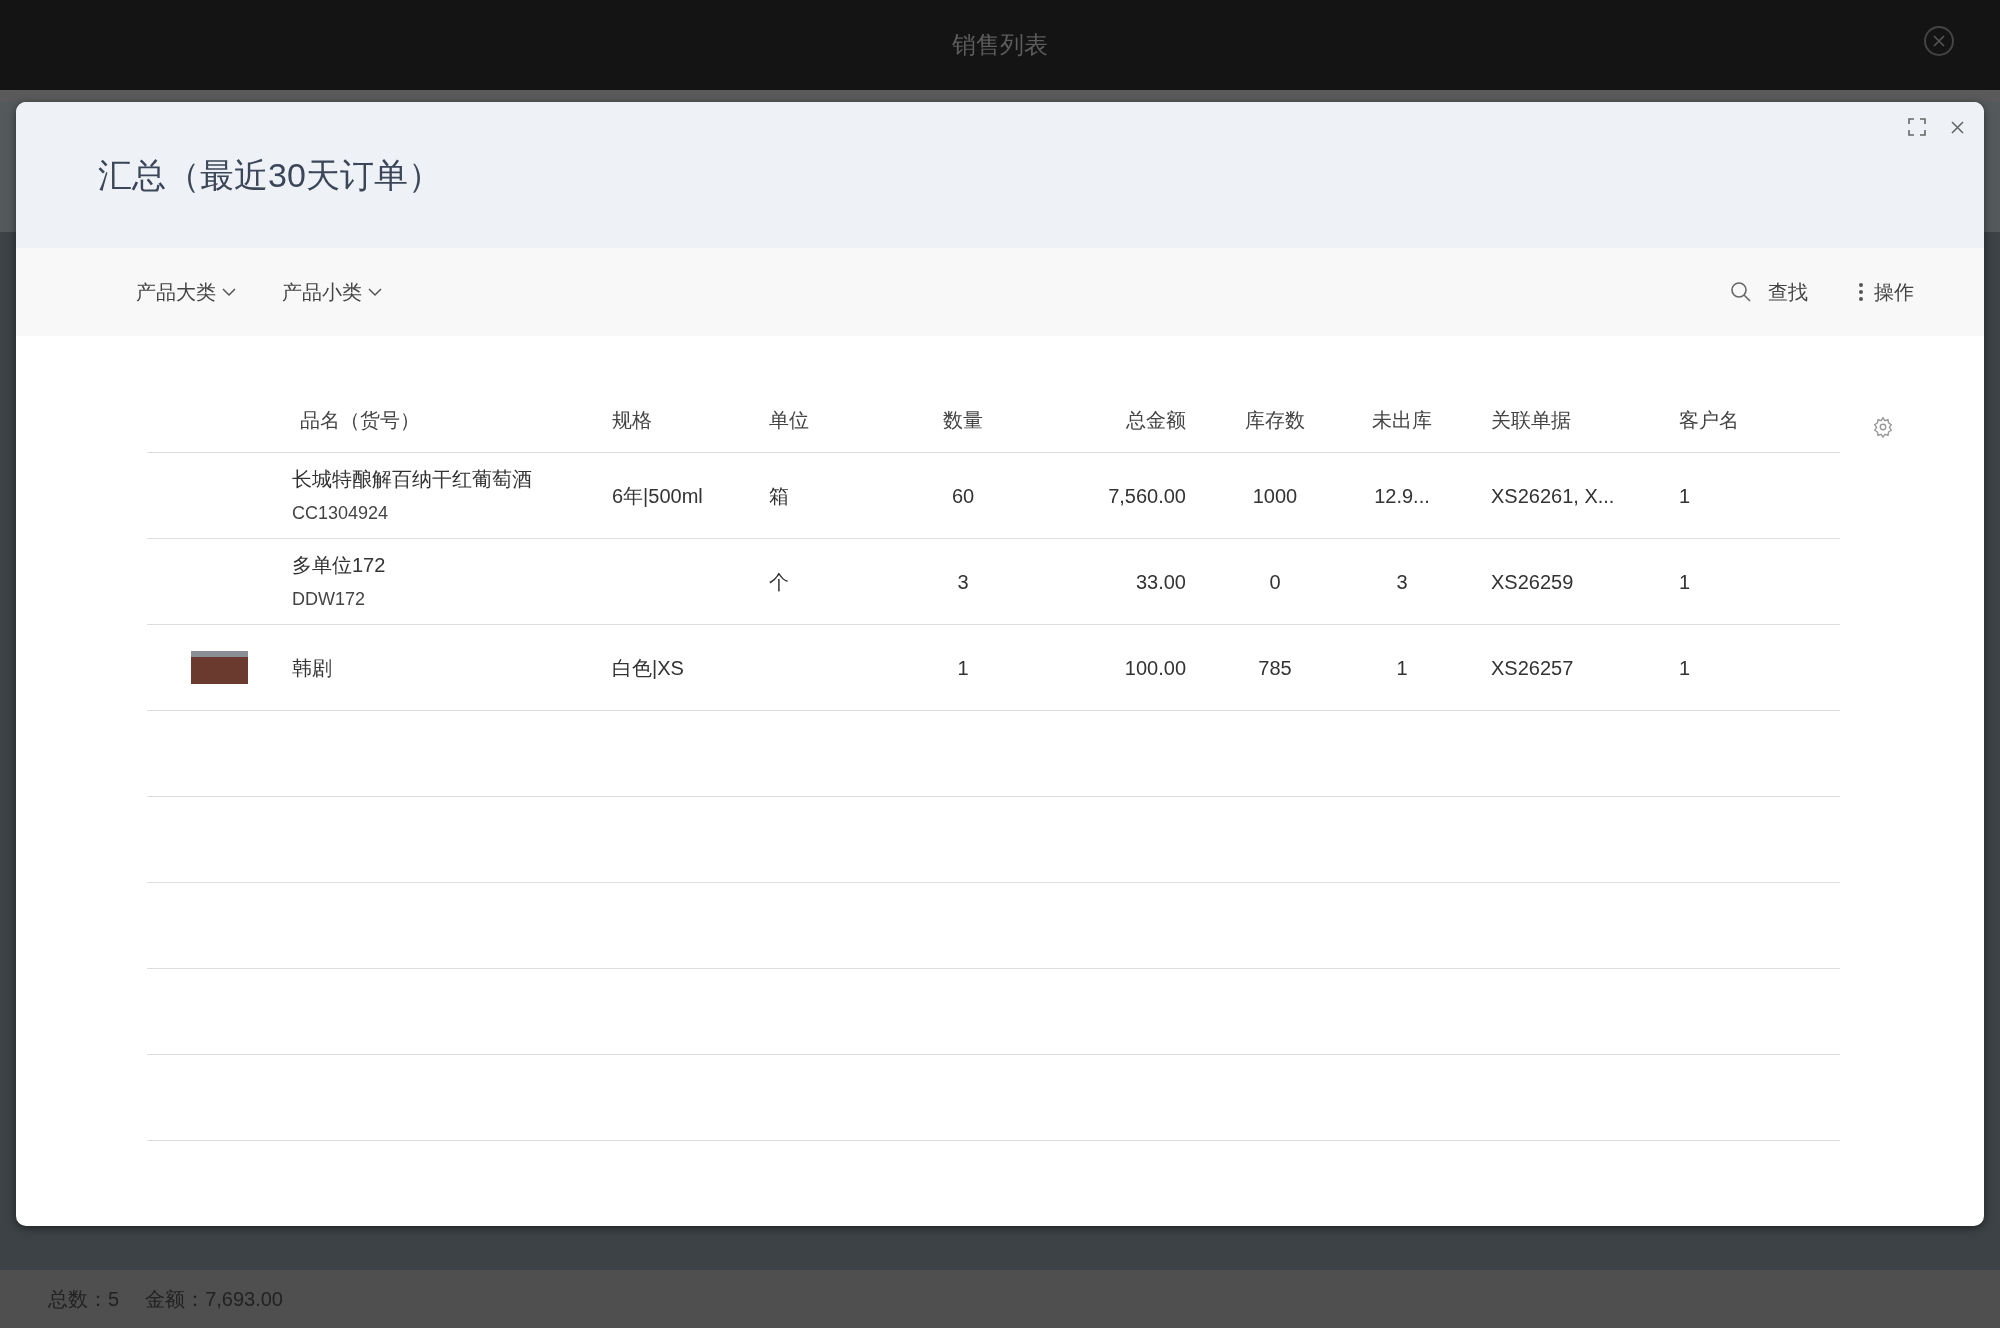  I want to click on window-title: 销售列表, so click(1000, 45).